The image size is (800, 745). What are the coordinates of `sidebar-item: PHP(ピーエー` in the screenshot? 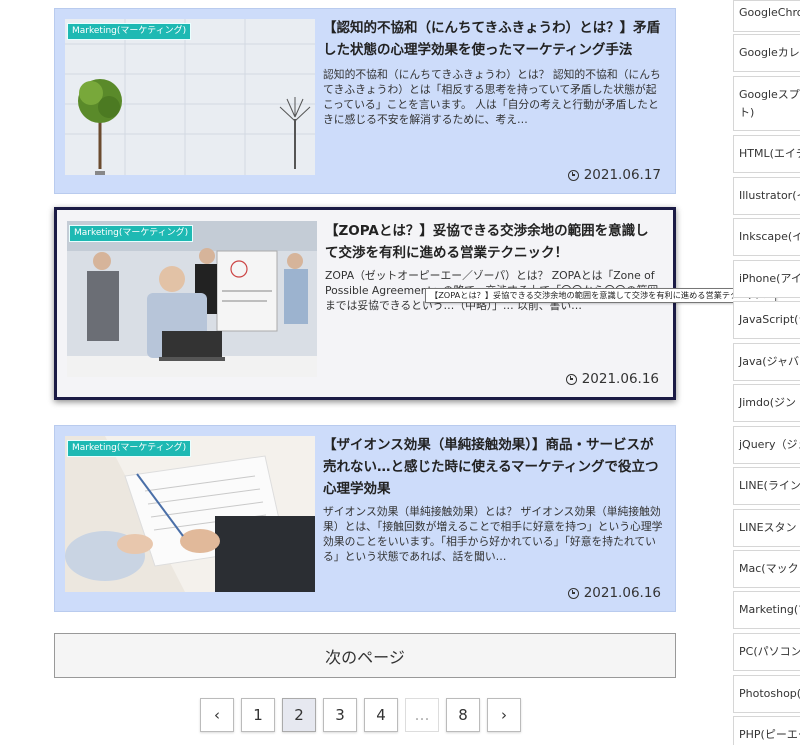 It's located at (766, 730).